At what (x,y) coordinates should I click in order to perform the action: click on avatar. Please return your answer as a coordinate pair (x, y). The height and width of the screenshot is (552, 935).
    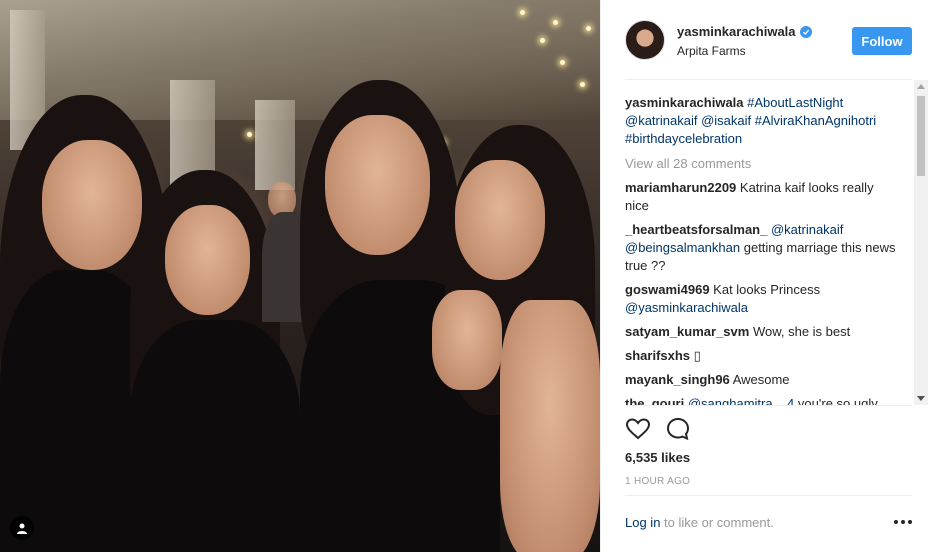
    Looking at the image, I should click on (645, 40).